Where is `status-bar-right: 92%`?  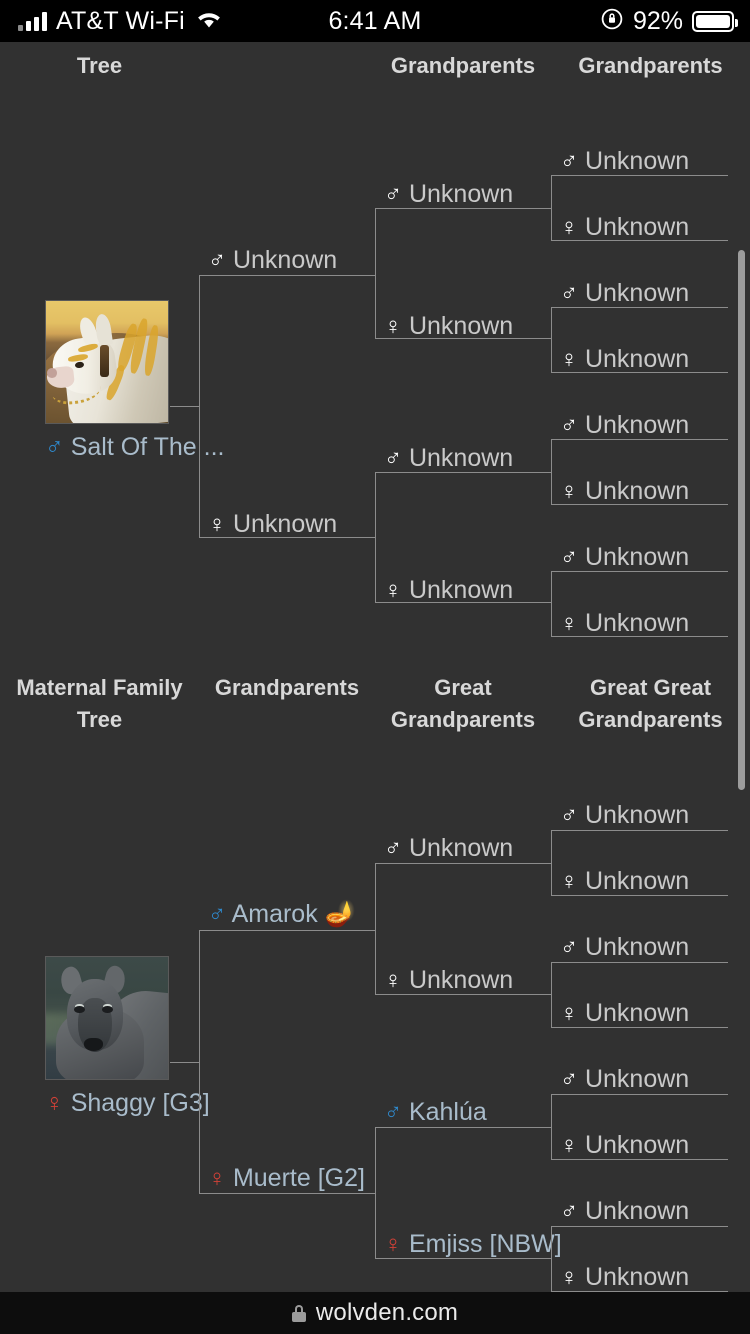 status-bar-right: 92% is located at coordinates (669, 21).